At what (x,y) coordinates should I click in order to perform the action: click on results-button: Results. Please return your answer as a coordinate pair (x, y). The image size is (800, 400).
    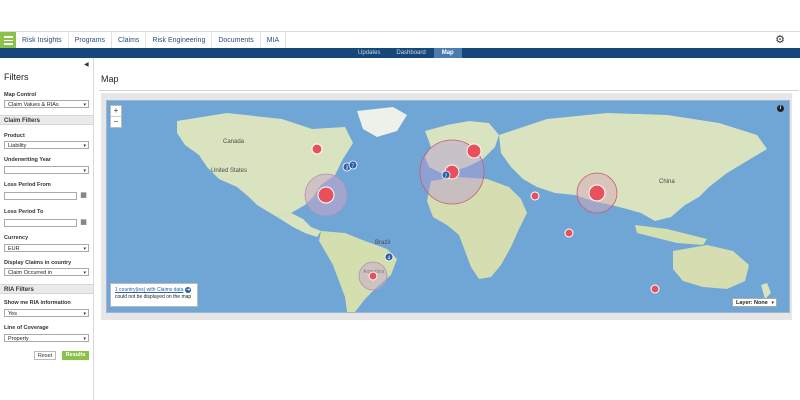
    Looking at the image, I should click on (75, 355).